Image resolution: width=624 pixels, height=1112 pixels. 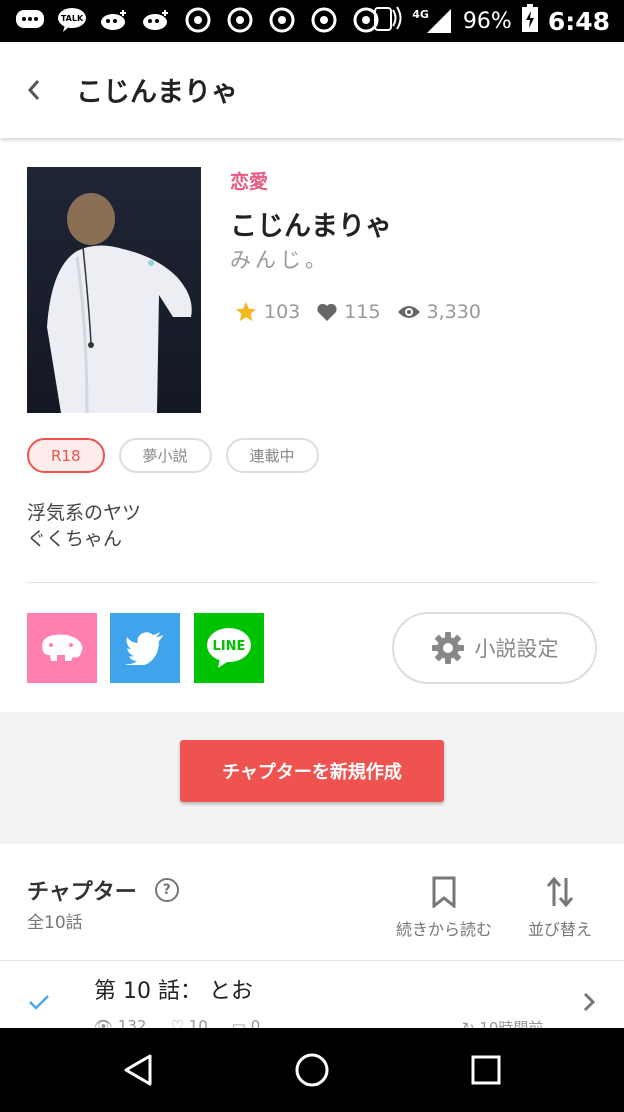 I want to click on back-button, so click(x=34, y=90).